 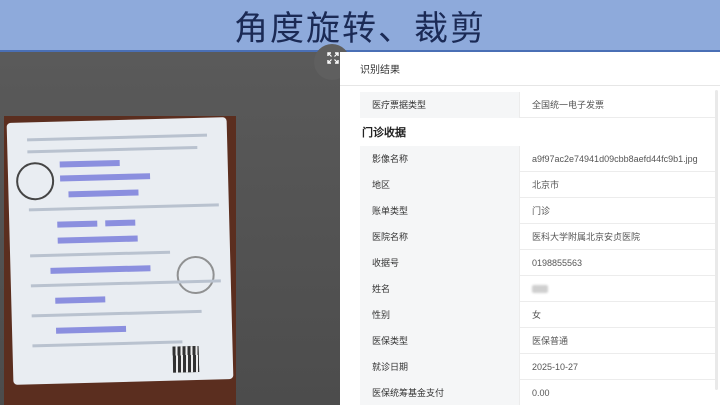 What do you see at coordinates (546, 185) in the screenshot?
I see `field-value: 北京市` at bounding box center [546, 185].